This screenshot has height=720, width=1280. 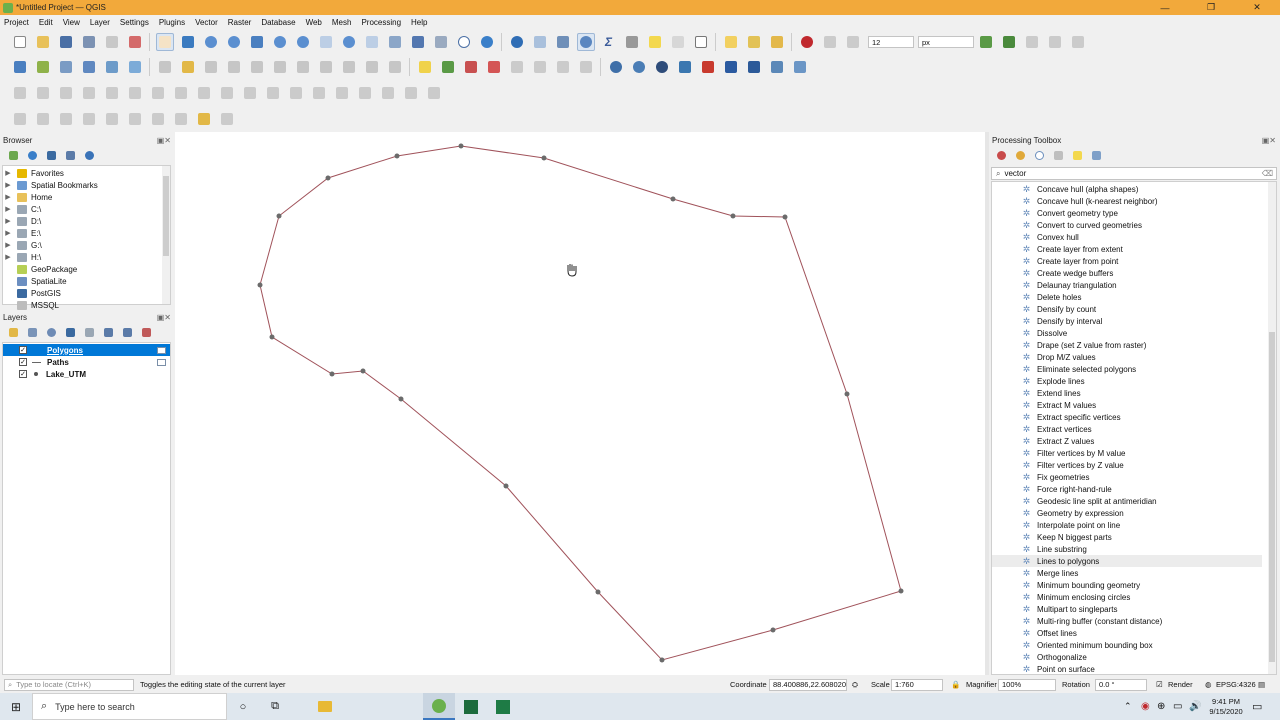 What do you see at coordinates (1127, 369) in the screenshot?
I see `algorithm-item: ✲ Eliminate selected polygons` at bounding box center [1127, 369].